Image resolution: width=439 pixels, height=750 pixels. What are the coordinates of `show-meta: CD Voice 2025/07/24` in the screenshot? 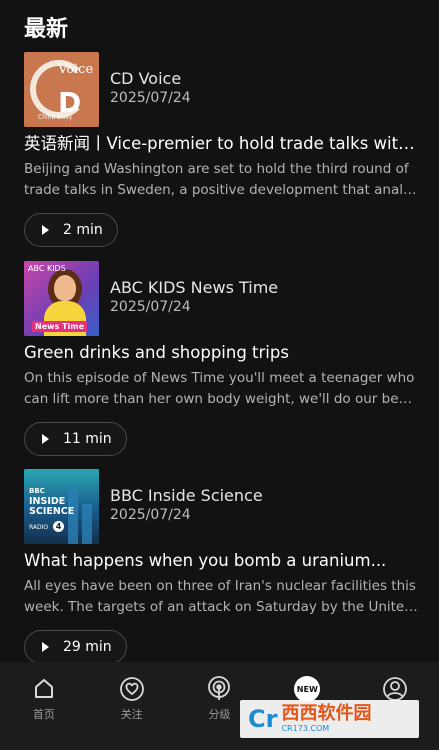 It's located at (150, 88).